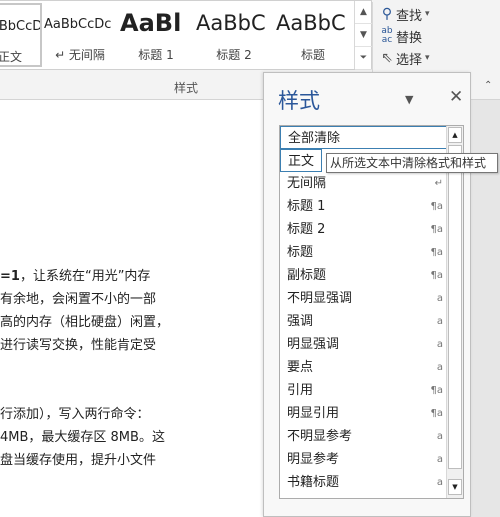 This screenshot has height=517, width=500. I want to click on doc-line: 行添加），写入两行命令：, so click(75, 414).